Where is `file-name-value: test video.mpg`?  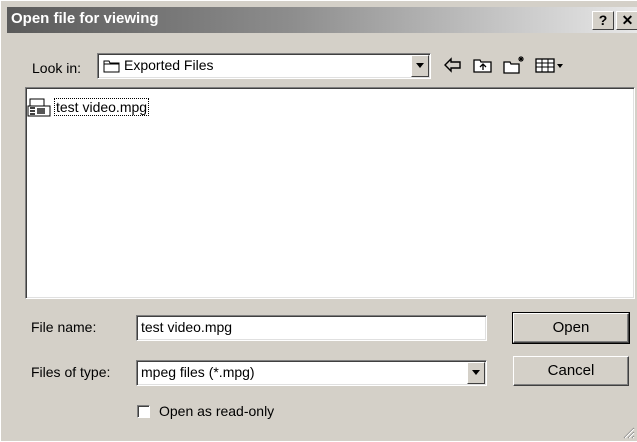
file-name-value: test video.mpg is located at coordinates (187, 327).